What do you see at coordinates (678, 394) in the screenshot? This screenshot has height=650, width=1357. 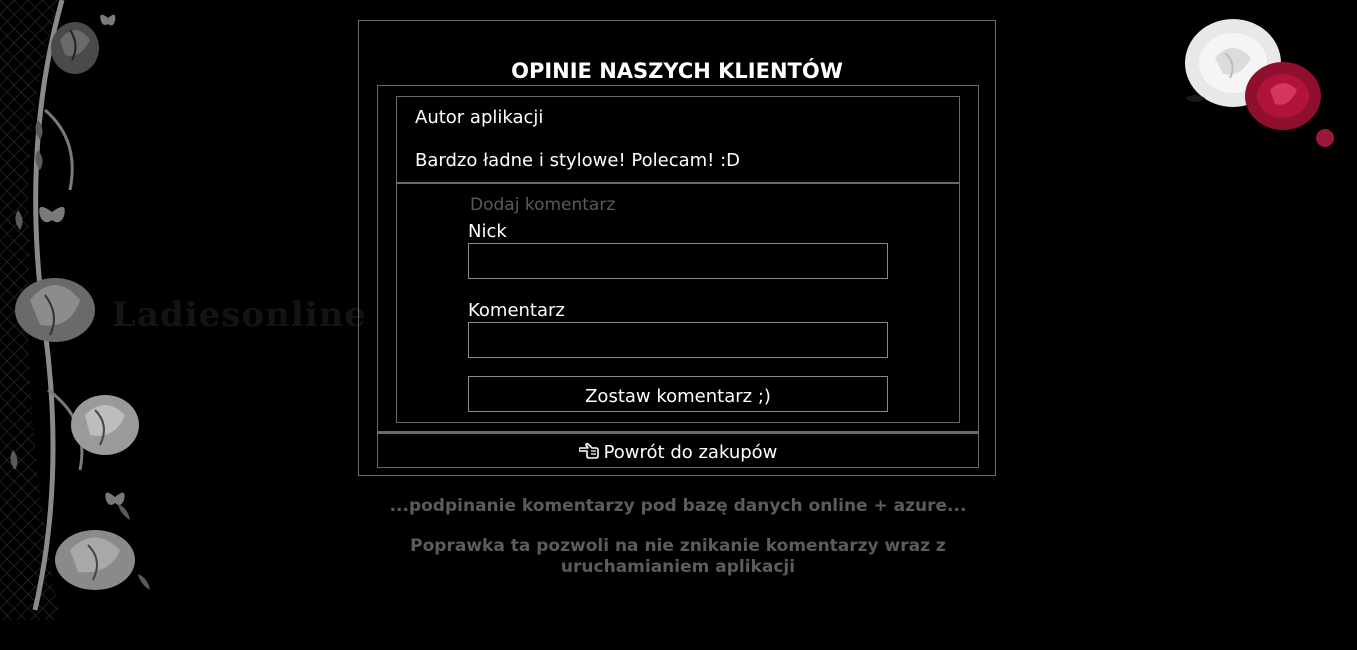 I see `submit-comment-button: Zostaw komentarz ;)` at bounding box center [678, 394].